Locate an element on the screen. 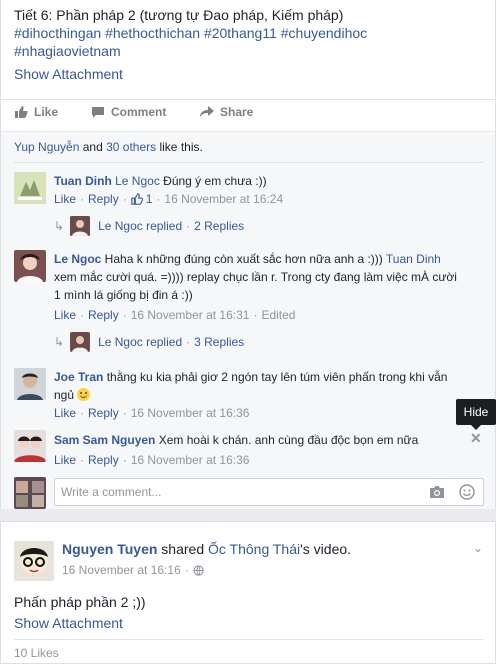 This screenshot has width=496, height=664. my-avatar is located at coordinates (30, 493).